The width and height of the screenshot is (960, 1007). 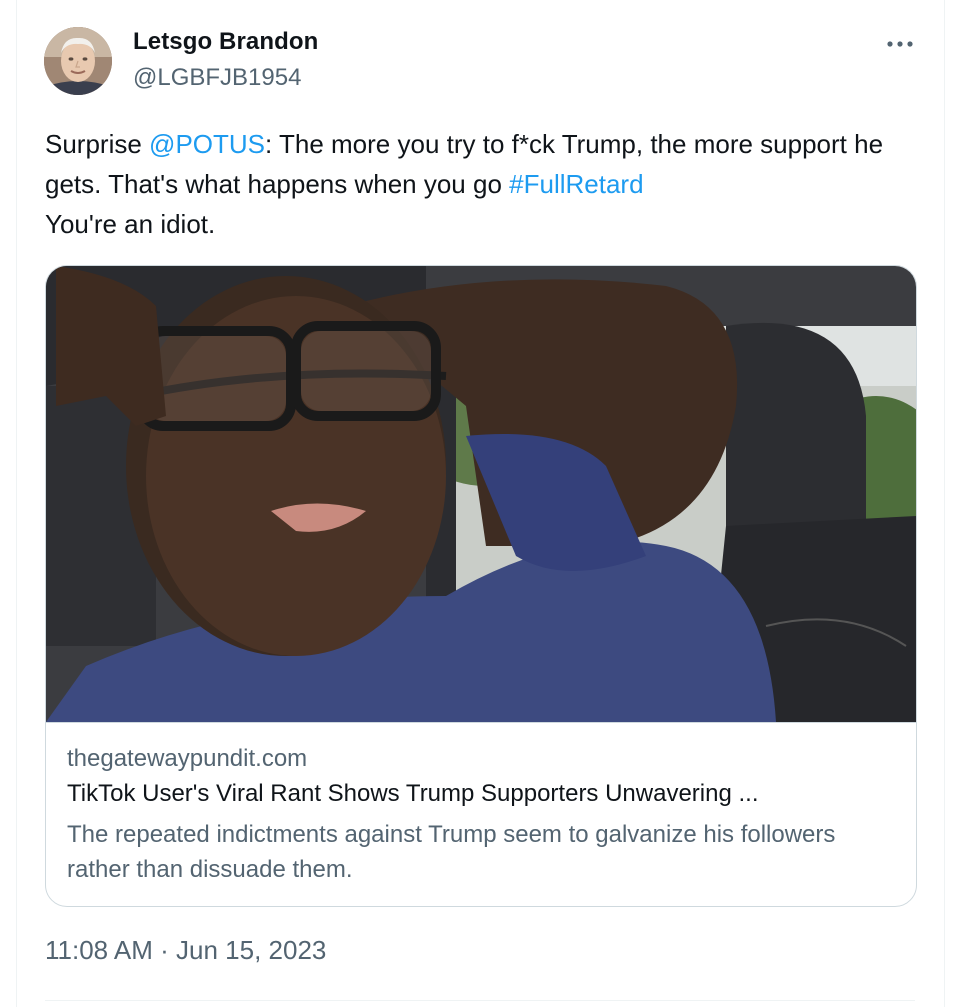 What do you see at coordinates (130, 224) in the screenshot?
I see `tweet-text-closing: You're an idiot.` at bounding box center [130, 224].